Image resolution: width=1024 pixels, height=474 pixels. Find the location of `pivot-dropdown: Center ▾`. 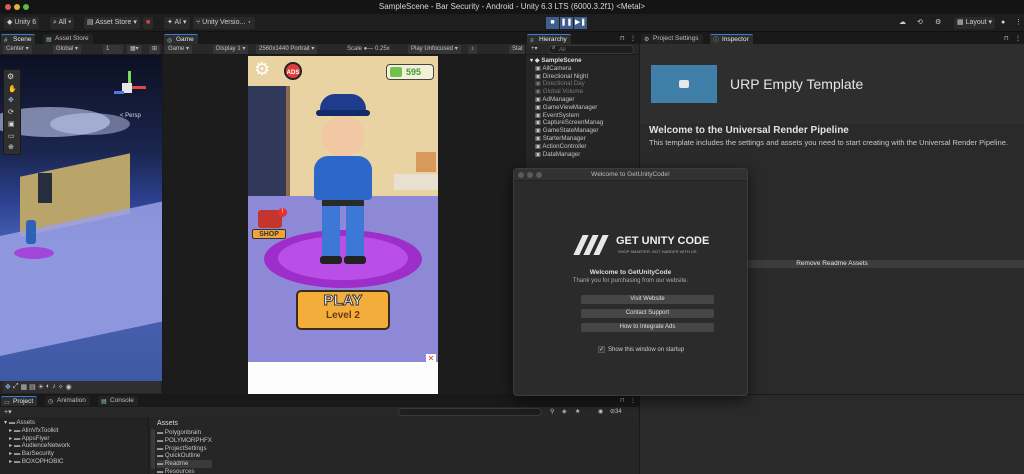

pivot-dropdown: Center ▾ is located at coordinates (17, 49).